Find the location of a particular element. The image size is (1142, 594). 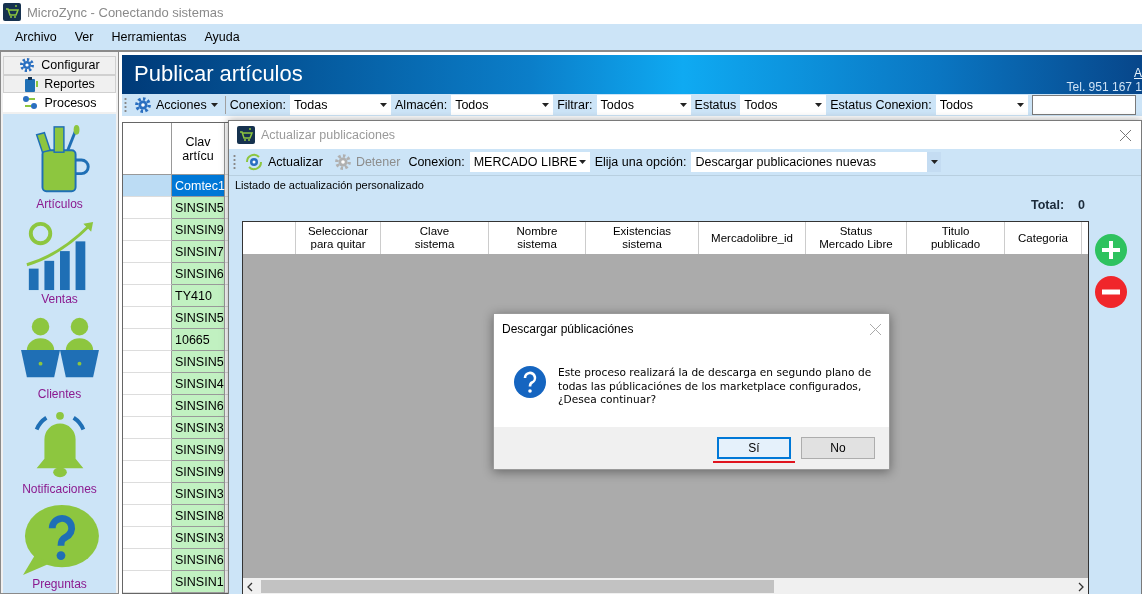

sidebar-tab: Procesos is located at coordinates (59, 102).